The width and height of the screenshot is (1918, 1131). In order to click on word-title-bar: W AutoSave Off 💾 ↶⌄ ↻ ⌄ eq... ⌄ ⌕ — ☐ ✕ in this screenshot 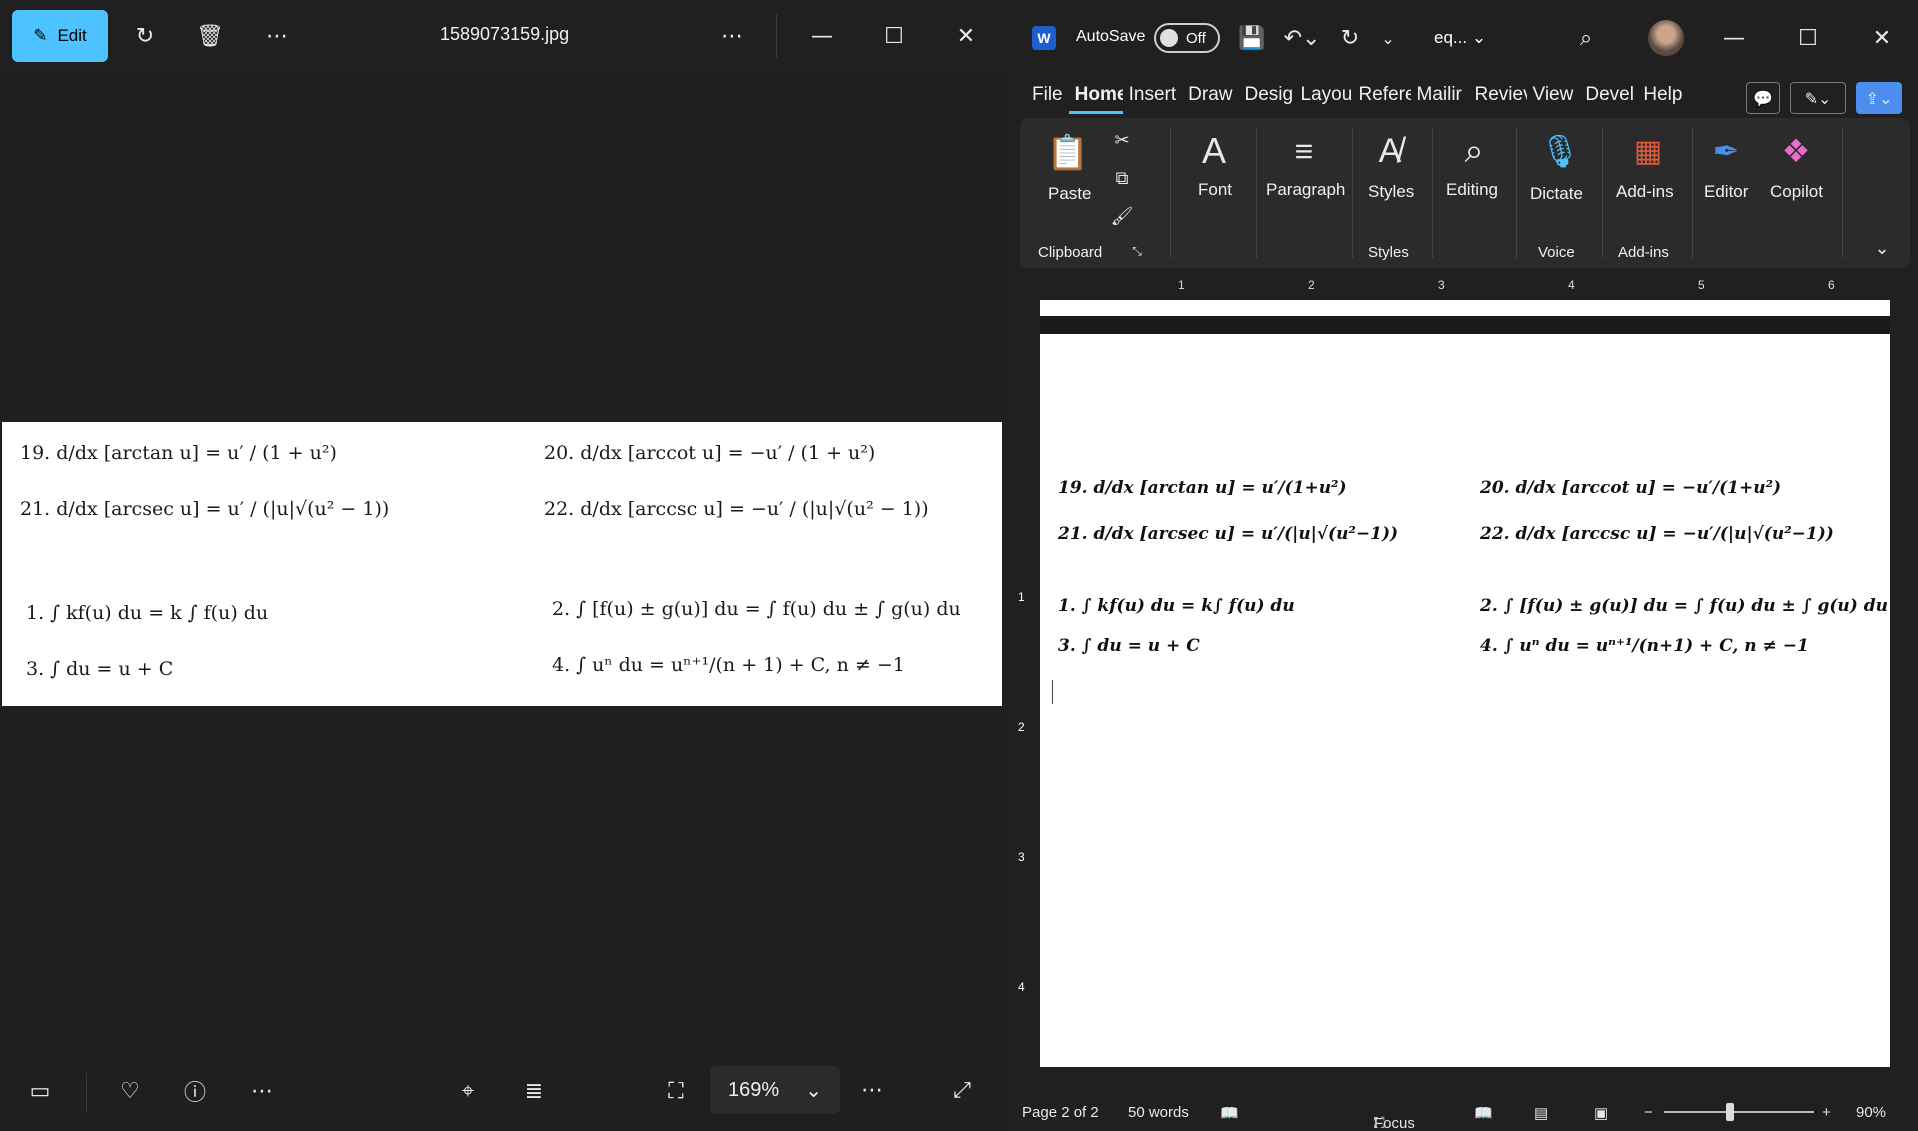, I will do `click(1461, 37)`.